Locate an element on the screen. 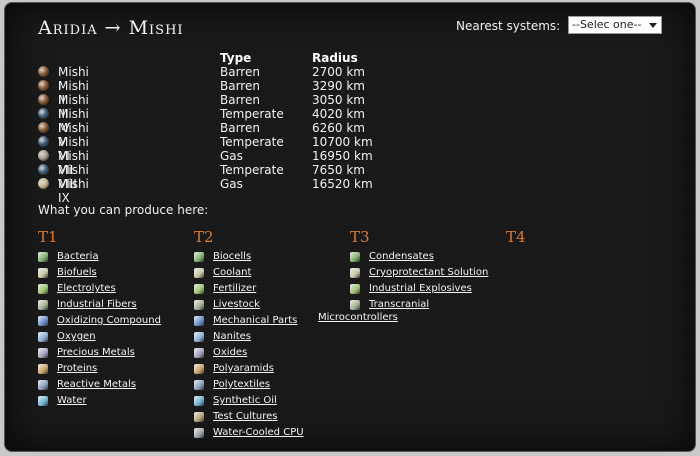 This screenshot has width=700, height=456. product-link: Oxides is located at coordinates (230, 353).